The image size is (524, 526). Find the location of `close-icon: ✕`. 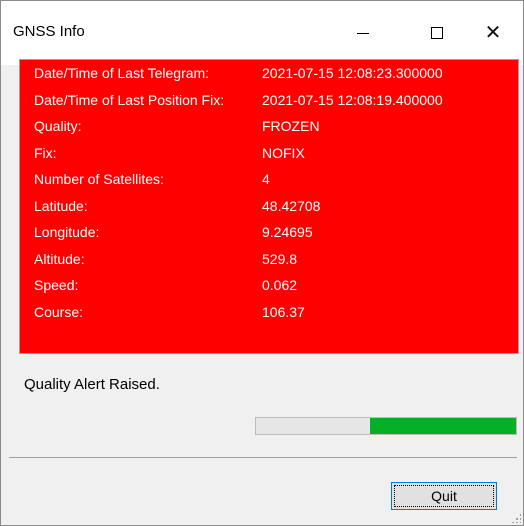

close-icon: ✕ is located at coordinates (493, 33).